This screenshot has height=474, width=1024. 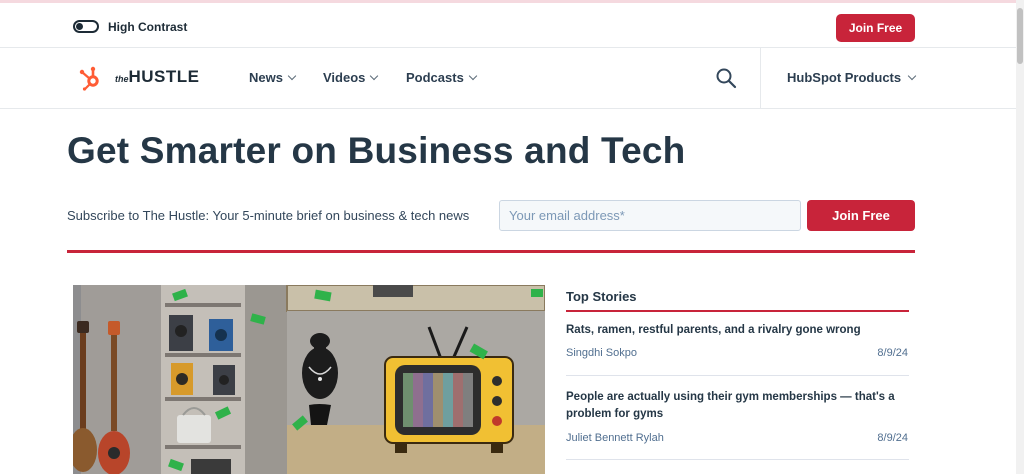 What do you see at coordinates (861, 215) in the screenshot?
I see `join-free-button: Join Free` at bounding box center [861, 215].